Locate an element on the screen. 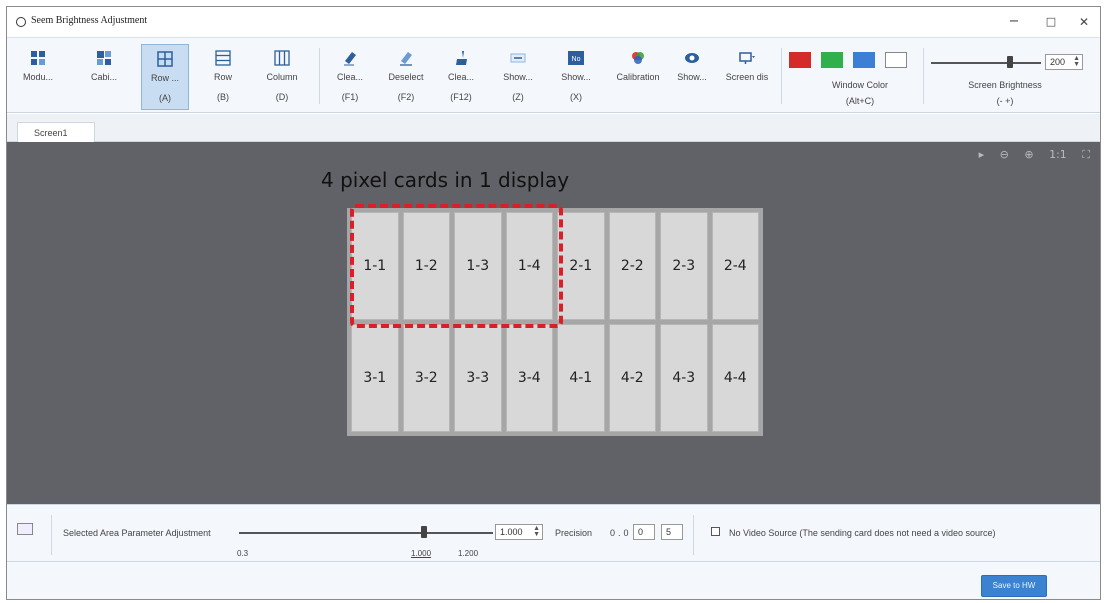 The image size is (1107, 603). brightness-value-input: 200 ▲ ▼ is located at coordinates (1064, 62).